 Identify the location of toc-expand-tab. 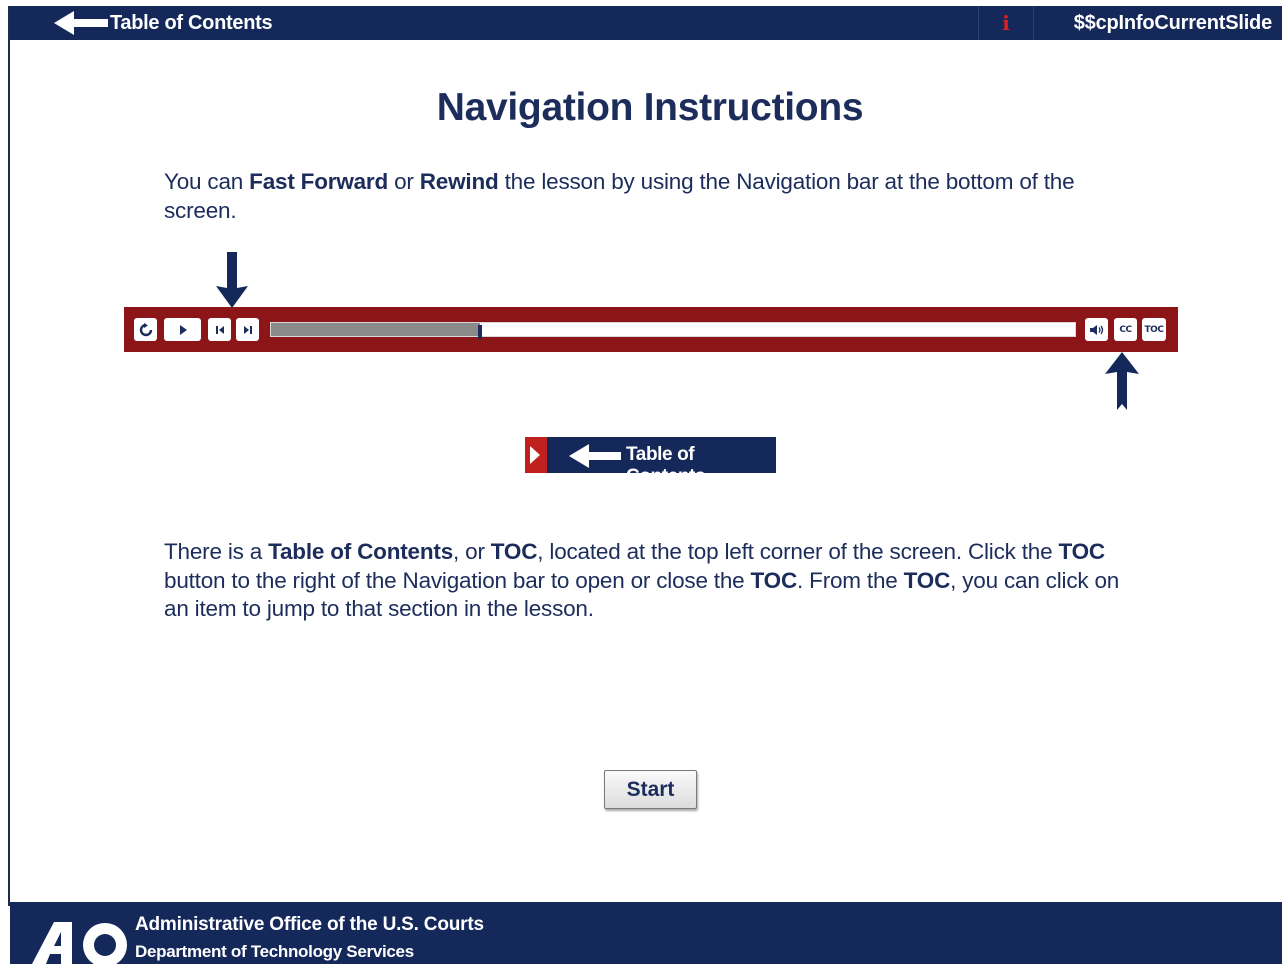
(536, 455).